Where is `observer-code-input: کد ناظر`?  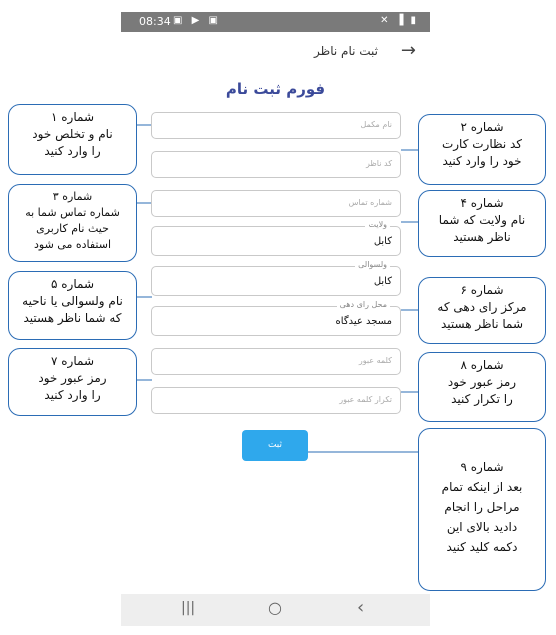
observer-code-input: کد ناظر is located at coordinates (276, 164).